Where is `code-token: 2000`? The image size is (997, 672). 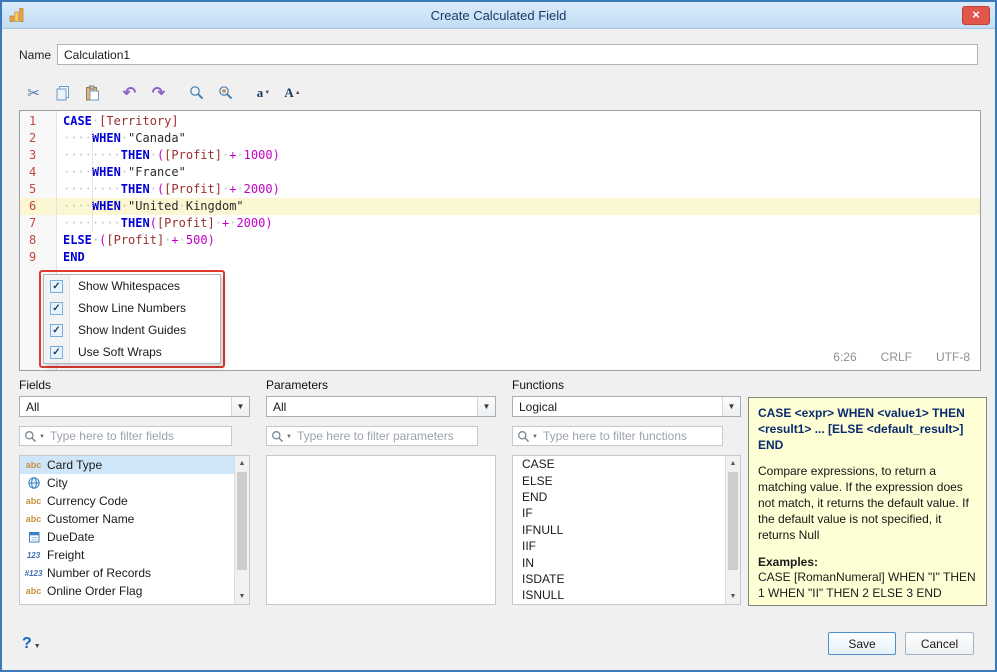
code-token: 2000 is located at coordinates (258, 189).